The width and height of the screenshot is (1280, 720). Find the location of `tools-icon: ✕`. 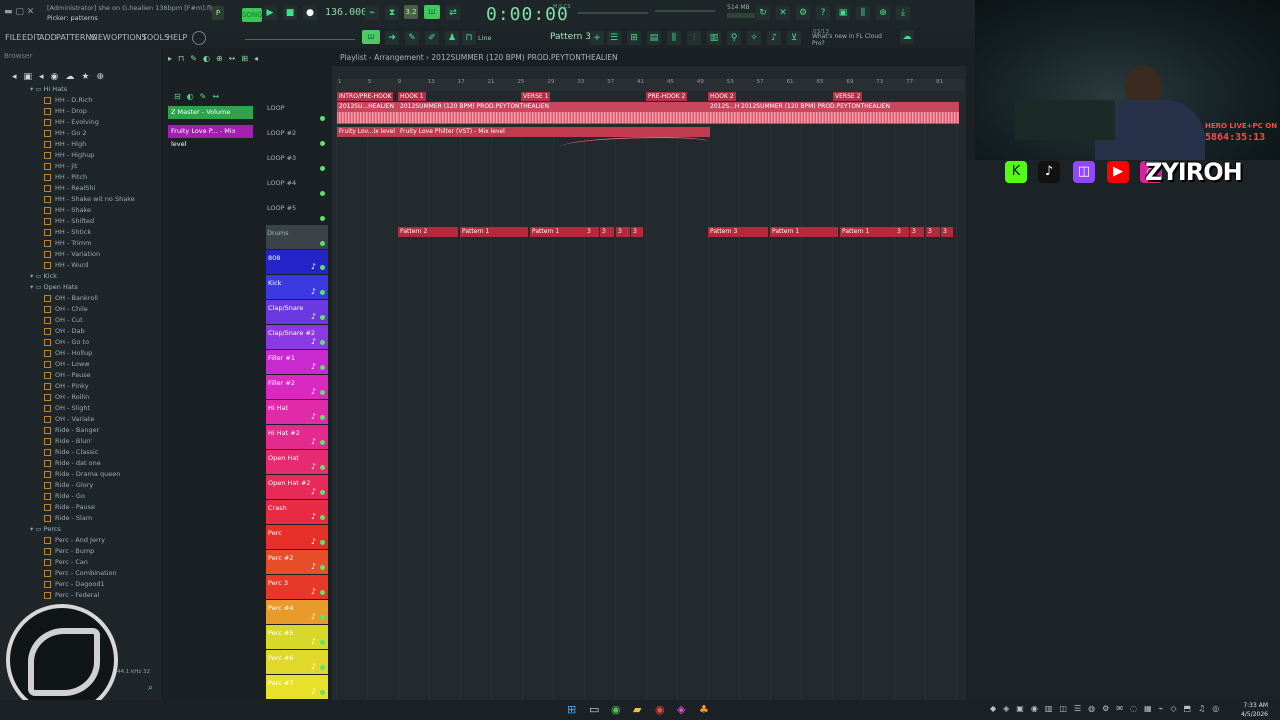

tools-icon: ✕ is located at coordinates (783, 13).